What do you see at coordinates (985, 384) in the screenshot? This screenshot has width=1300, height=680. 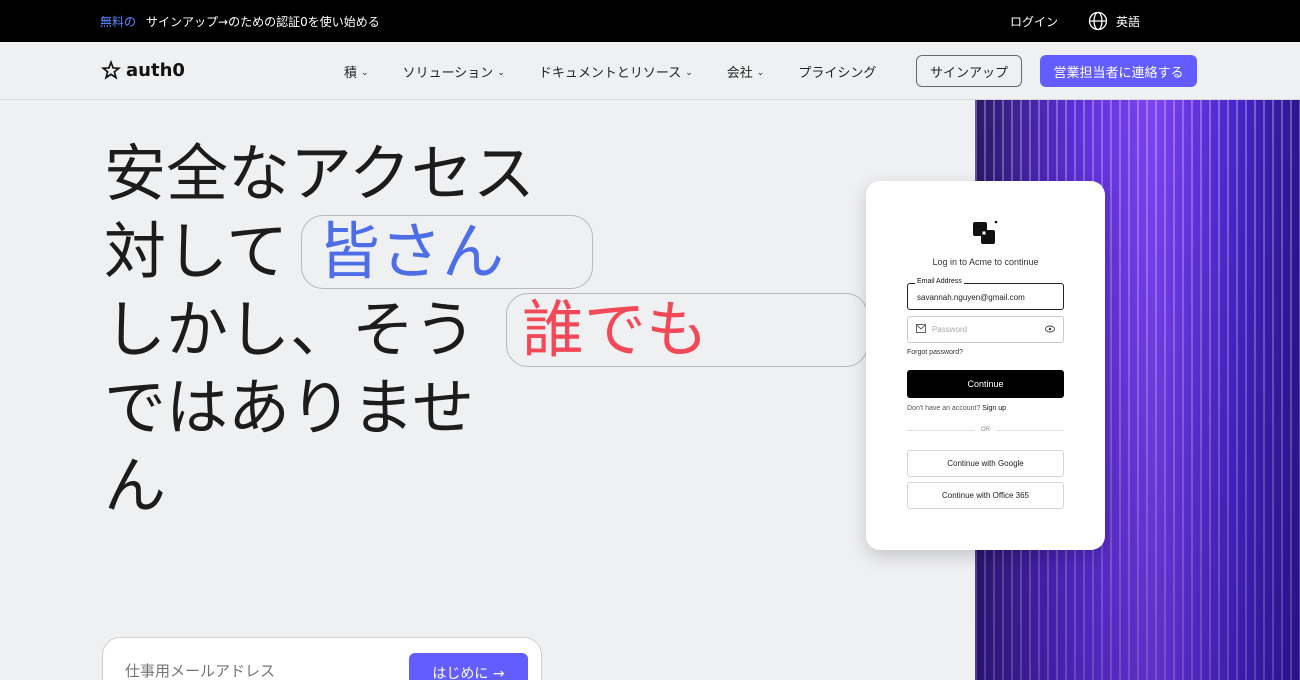 I see `continue-button: Continue` at bounding box center [985, 384].